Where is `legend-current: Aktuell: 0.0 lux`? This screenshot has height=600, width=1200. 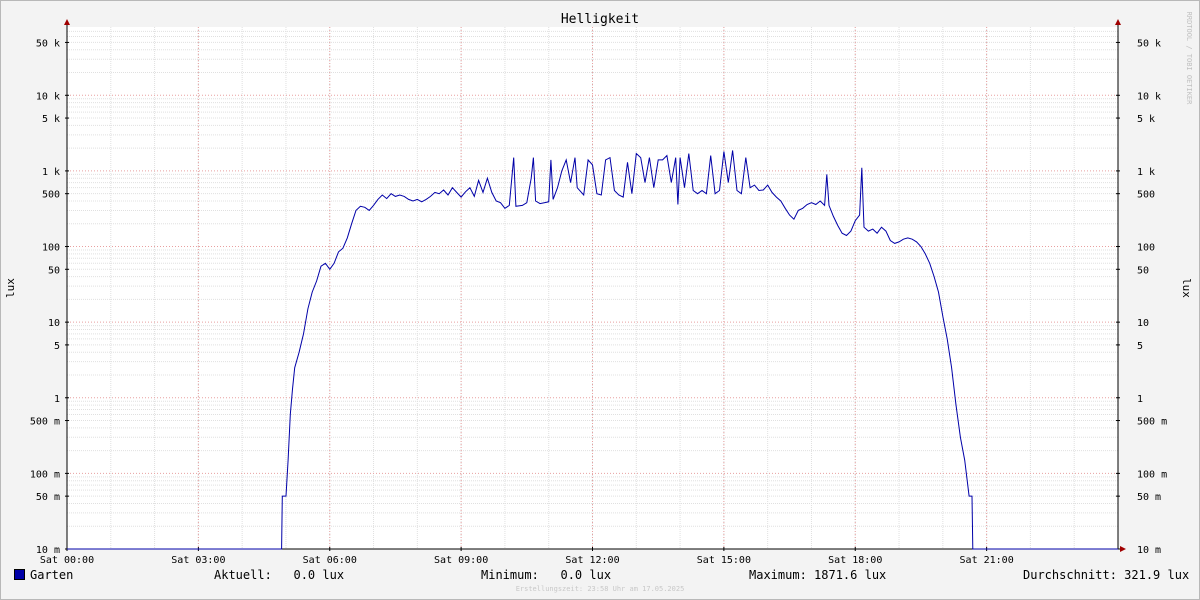
legend-current: Aktuell: 0.0 lux is located at coordinates (279, 575).